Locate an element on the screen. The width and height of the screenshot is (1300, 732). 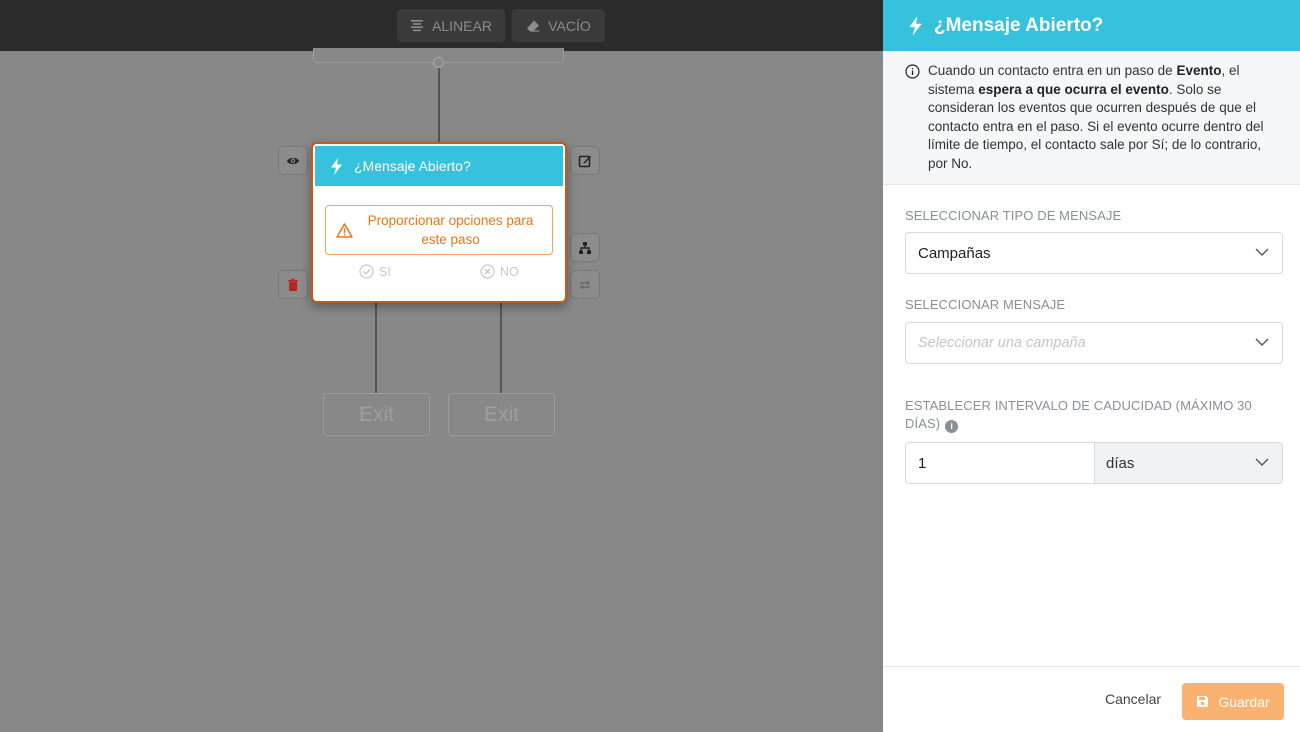
eraser-icon is located at coordinates (533, 26).